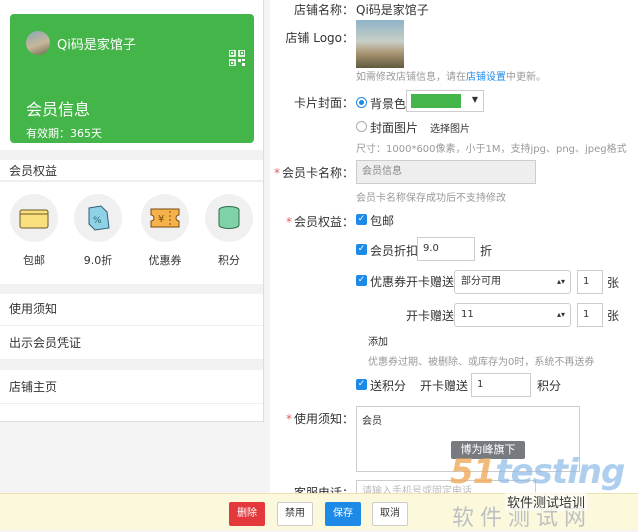  What do you see at coordinates (319, 222) in the screenshot?
I see `benefits-label: * 会员权益：` at bounding box center [319, 222].